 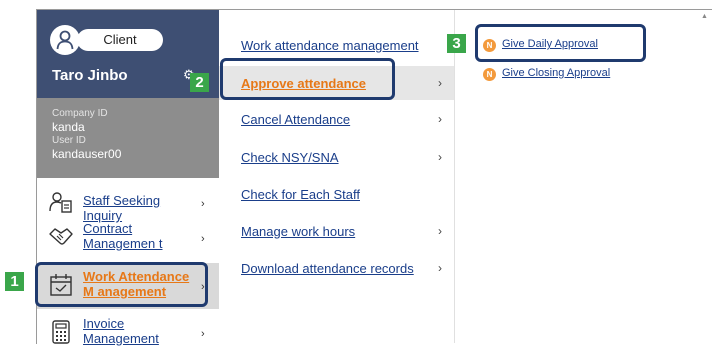 What do you see at coordinates (296, 119) in the screenshot?
I see `menu-item-label: Cancel Attendance` at bounding box center [296, 119].